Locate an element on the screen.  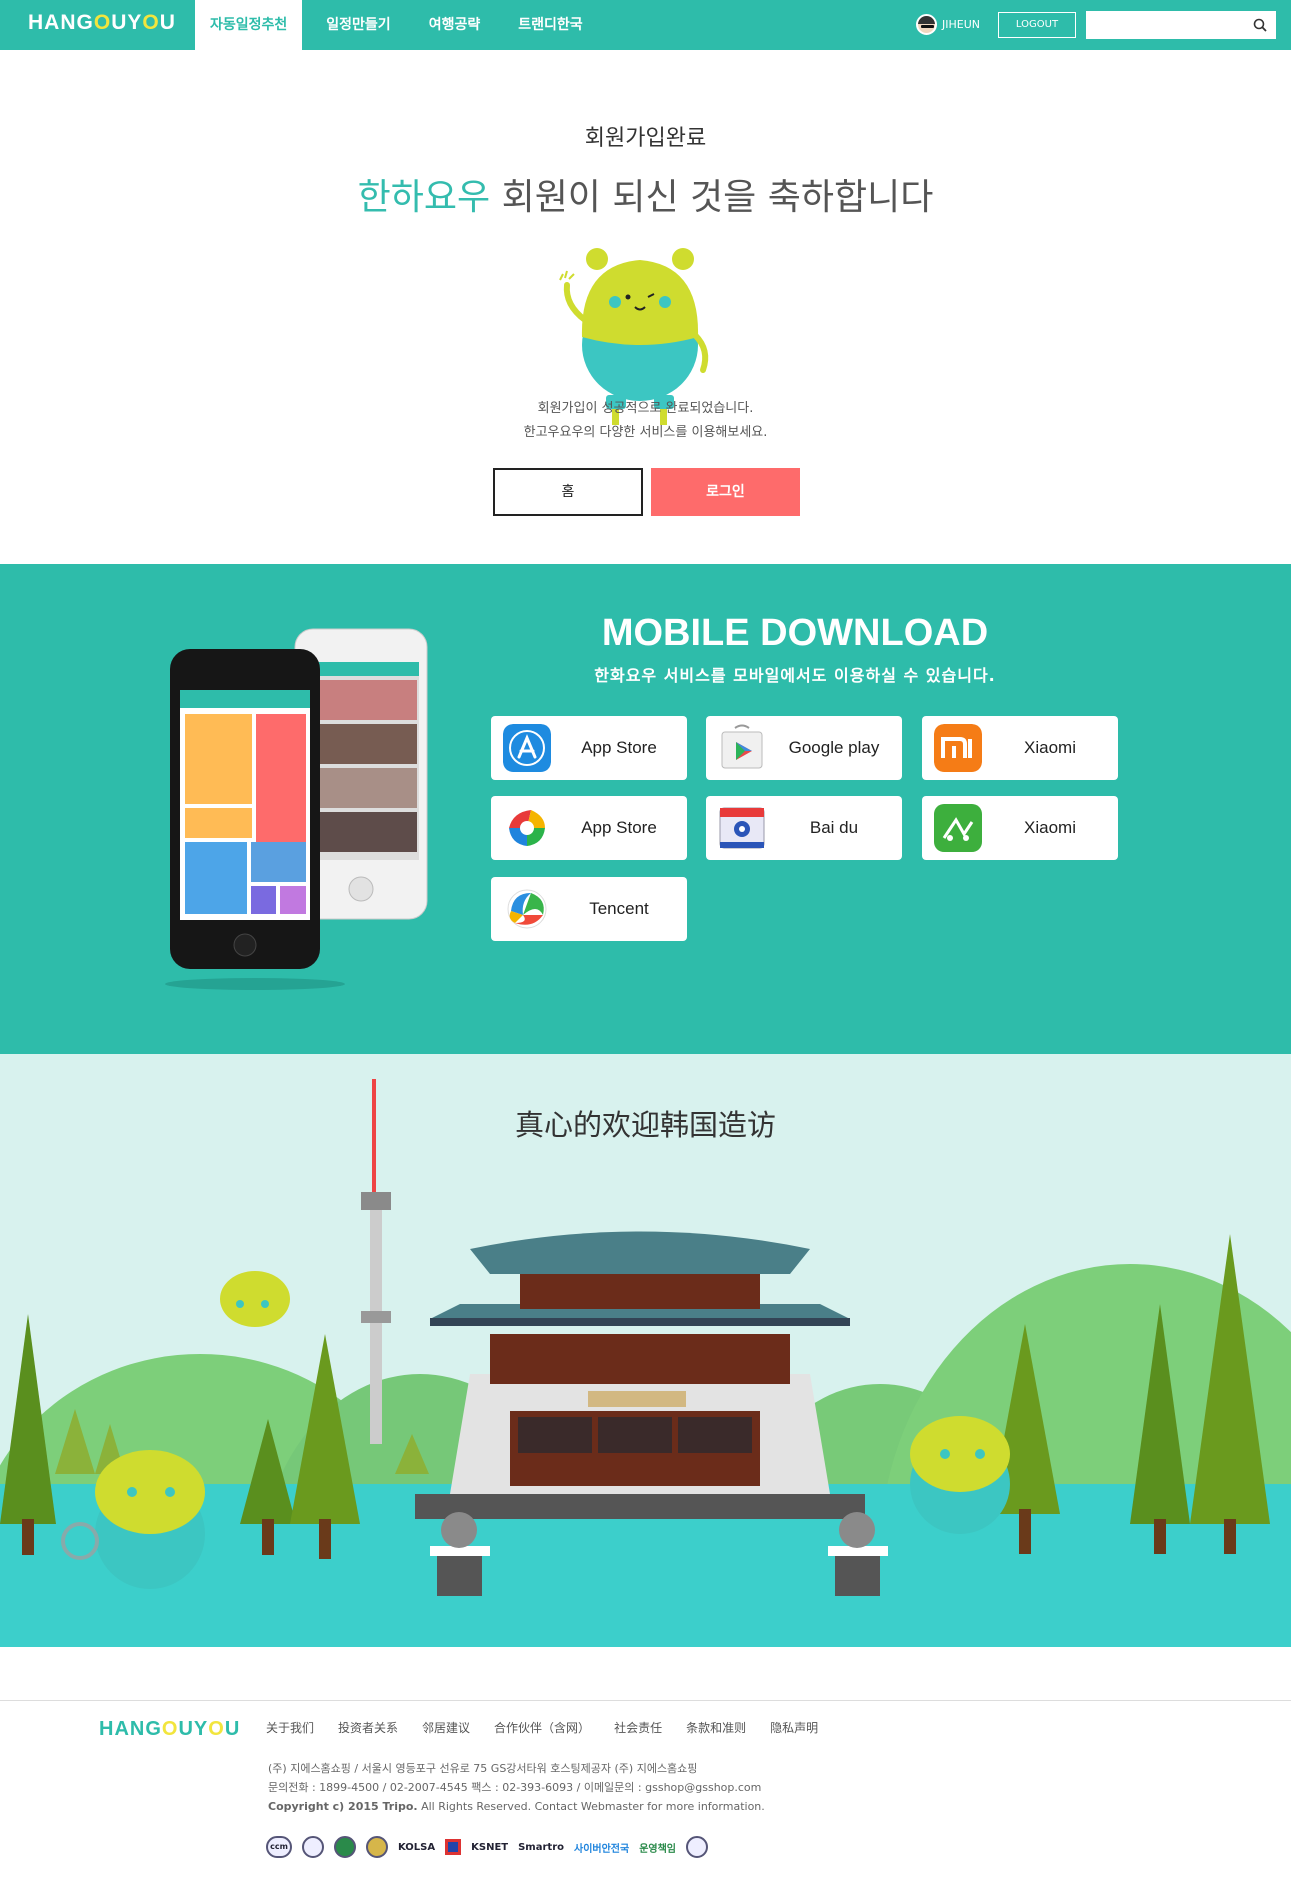
store-button-xiaomi: Xiaomi is located at coordinates (1020, 748).